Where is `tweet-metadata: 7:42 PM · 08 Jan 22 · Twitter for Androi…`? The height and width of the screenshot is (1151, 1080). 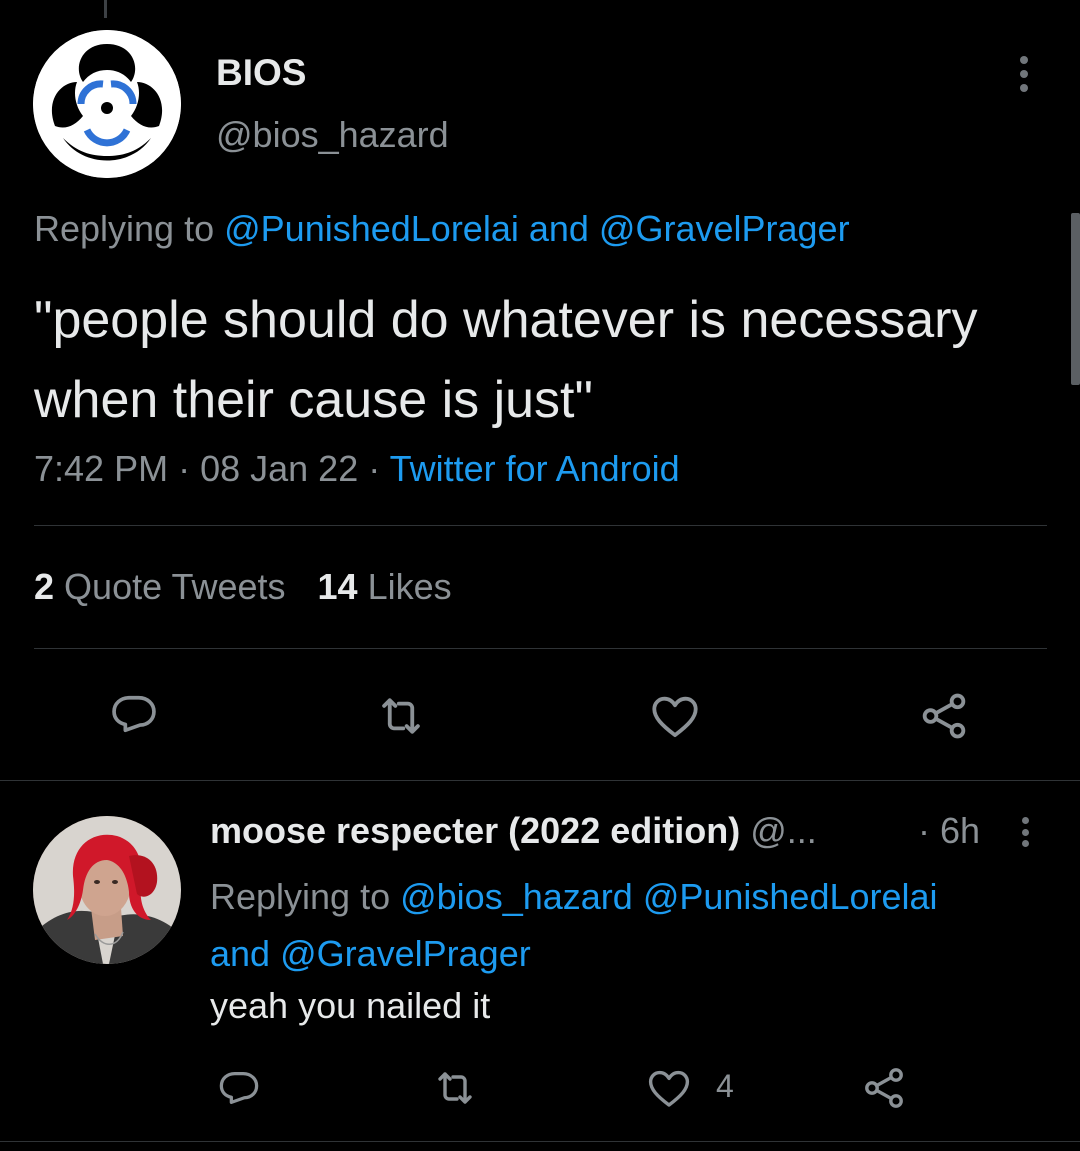
tweet-metadata: 7:42 PM · 08 Jan 22 · Twitter for Androi… is located at coordinates (357, 469).